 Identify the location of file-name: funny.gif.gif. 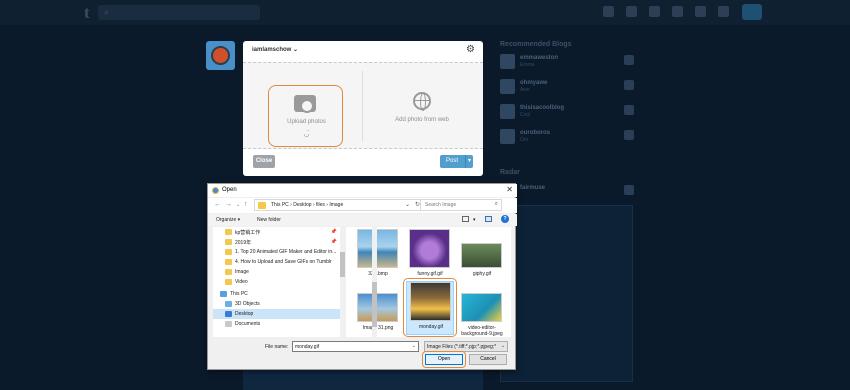
(430, 274).